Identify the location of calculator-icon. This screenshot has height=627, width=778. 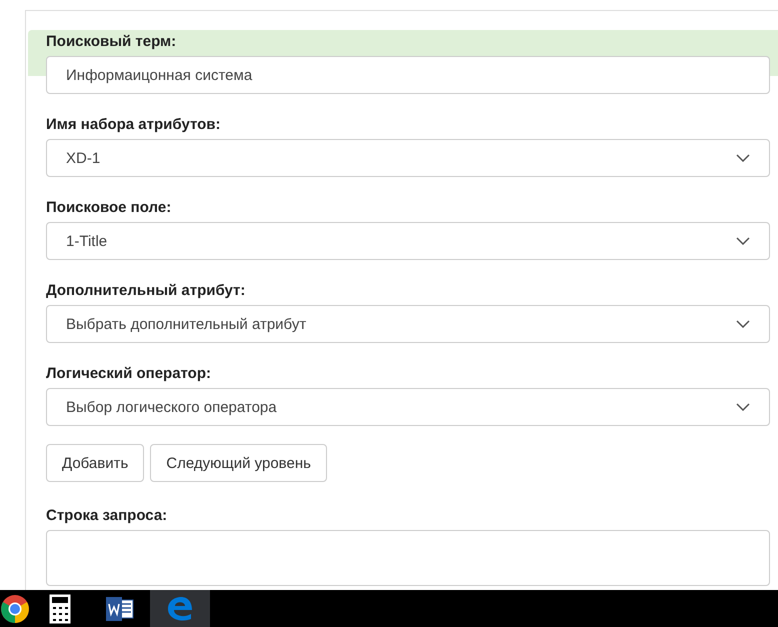
(60, 609).